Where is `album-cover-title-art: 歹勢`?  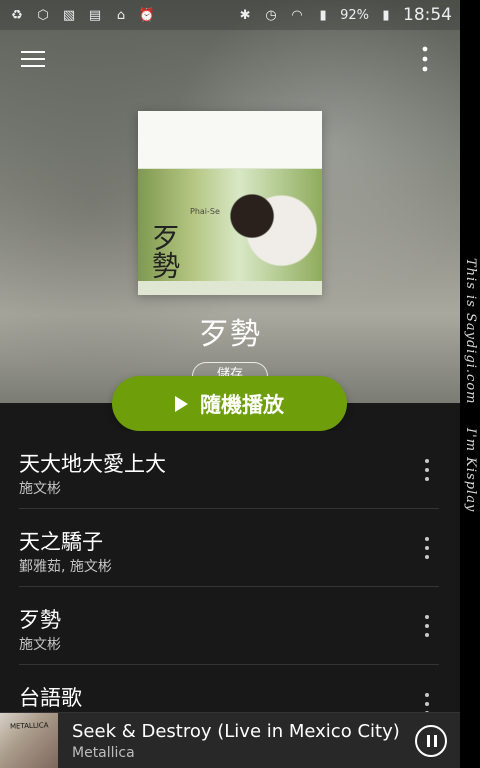 album-cover-title-art: 歹勢 is located at coordinates (164, 251).